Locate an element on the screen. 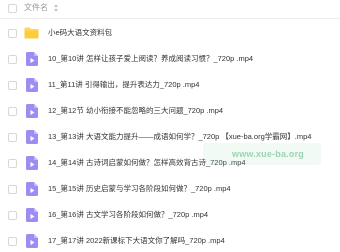  file-name: 17_第17讲 2022新课标下大语文你了解吗_720p .mp4 is located at coordinates (136, 241).